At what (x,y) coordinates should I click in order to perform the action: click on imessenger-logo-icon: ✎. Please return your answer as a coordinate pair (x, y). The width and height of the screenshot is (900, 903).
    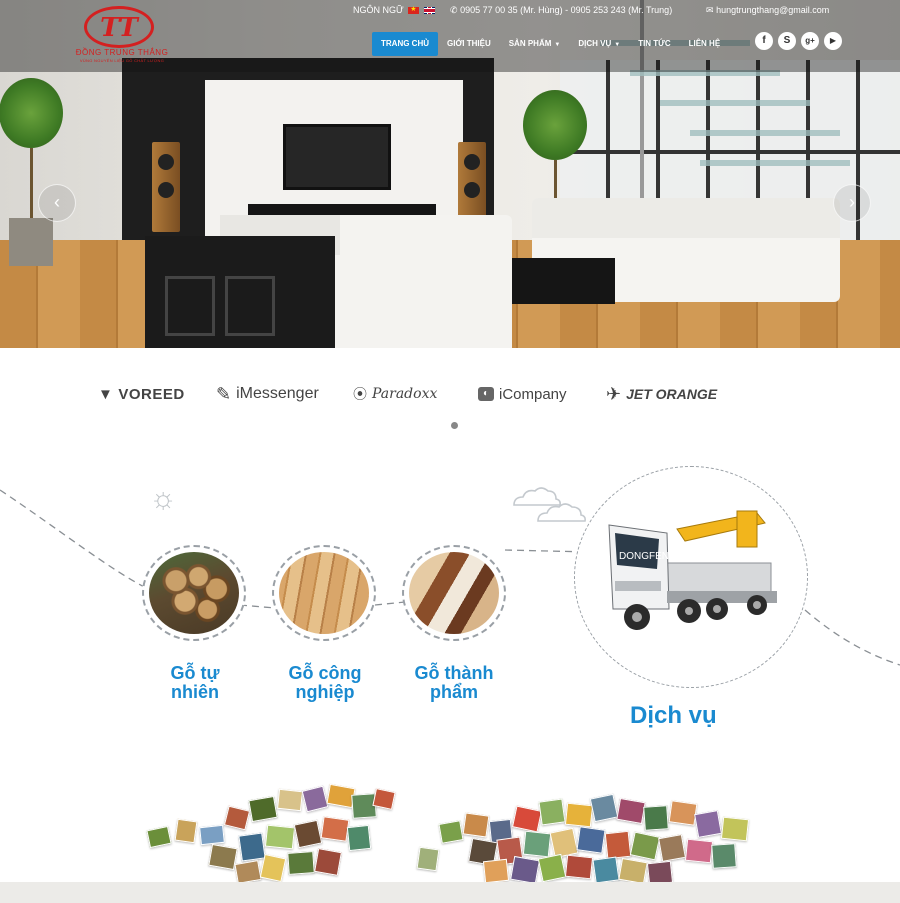
    Looking at the image, I should click on (224, 393).